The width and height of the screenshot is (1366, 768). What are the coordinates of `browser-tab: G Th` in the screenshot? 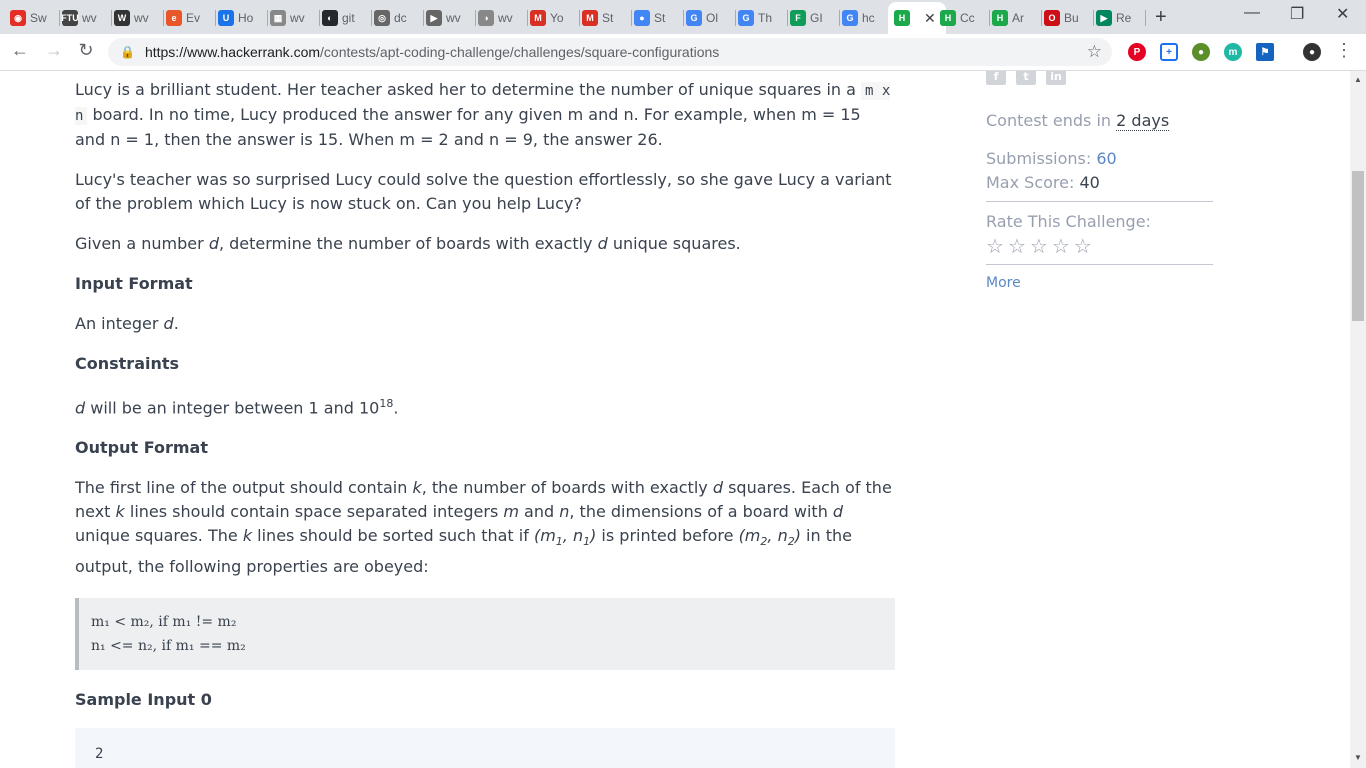 It's located at (763, 18).